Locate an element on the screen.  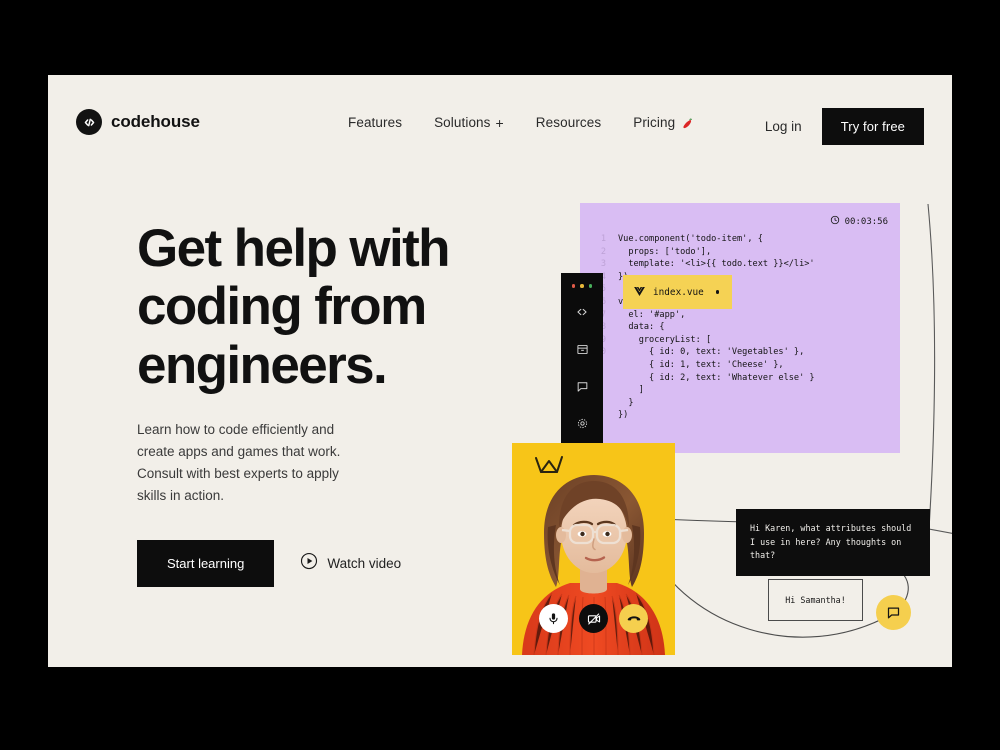
window-controls is located at coordinates (582, 286).